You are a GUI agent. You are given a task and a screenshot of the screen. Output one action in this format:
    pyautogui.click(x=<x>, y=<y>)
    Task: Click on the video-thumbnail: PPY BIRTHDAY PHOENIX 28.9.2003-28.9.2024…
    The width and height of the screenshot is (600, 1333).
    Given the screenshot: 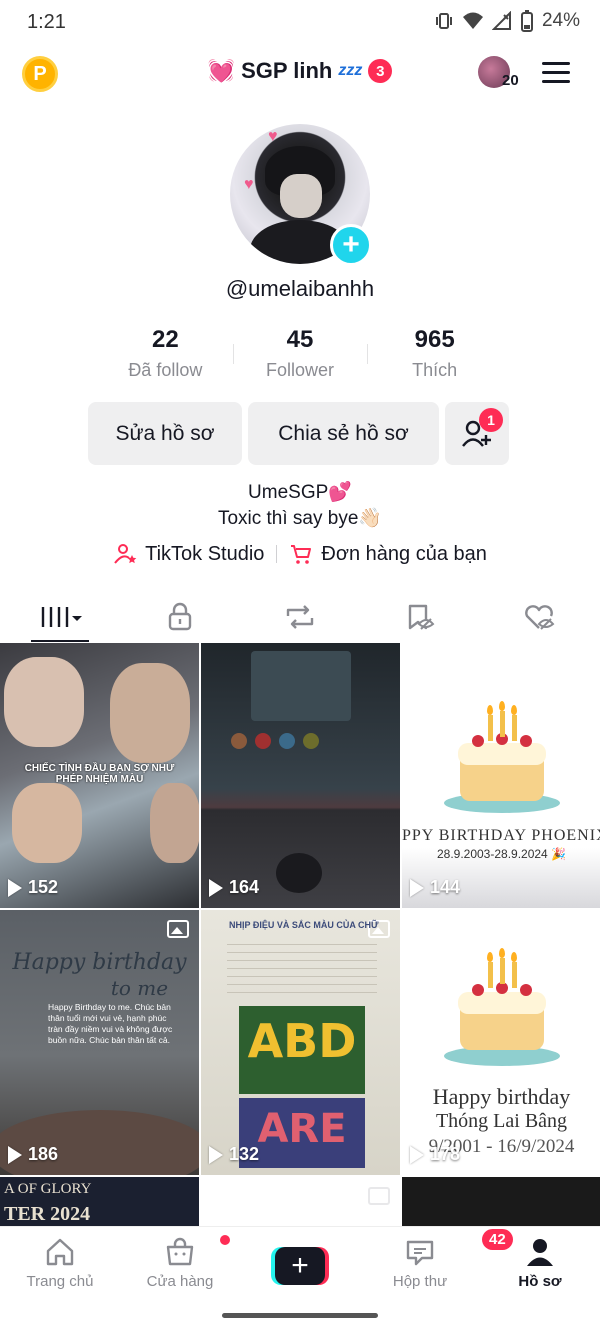 What is the action you would take?
    pyautogui.click(x=501, y=775)
    